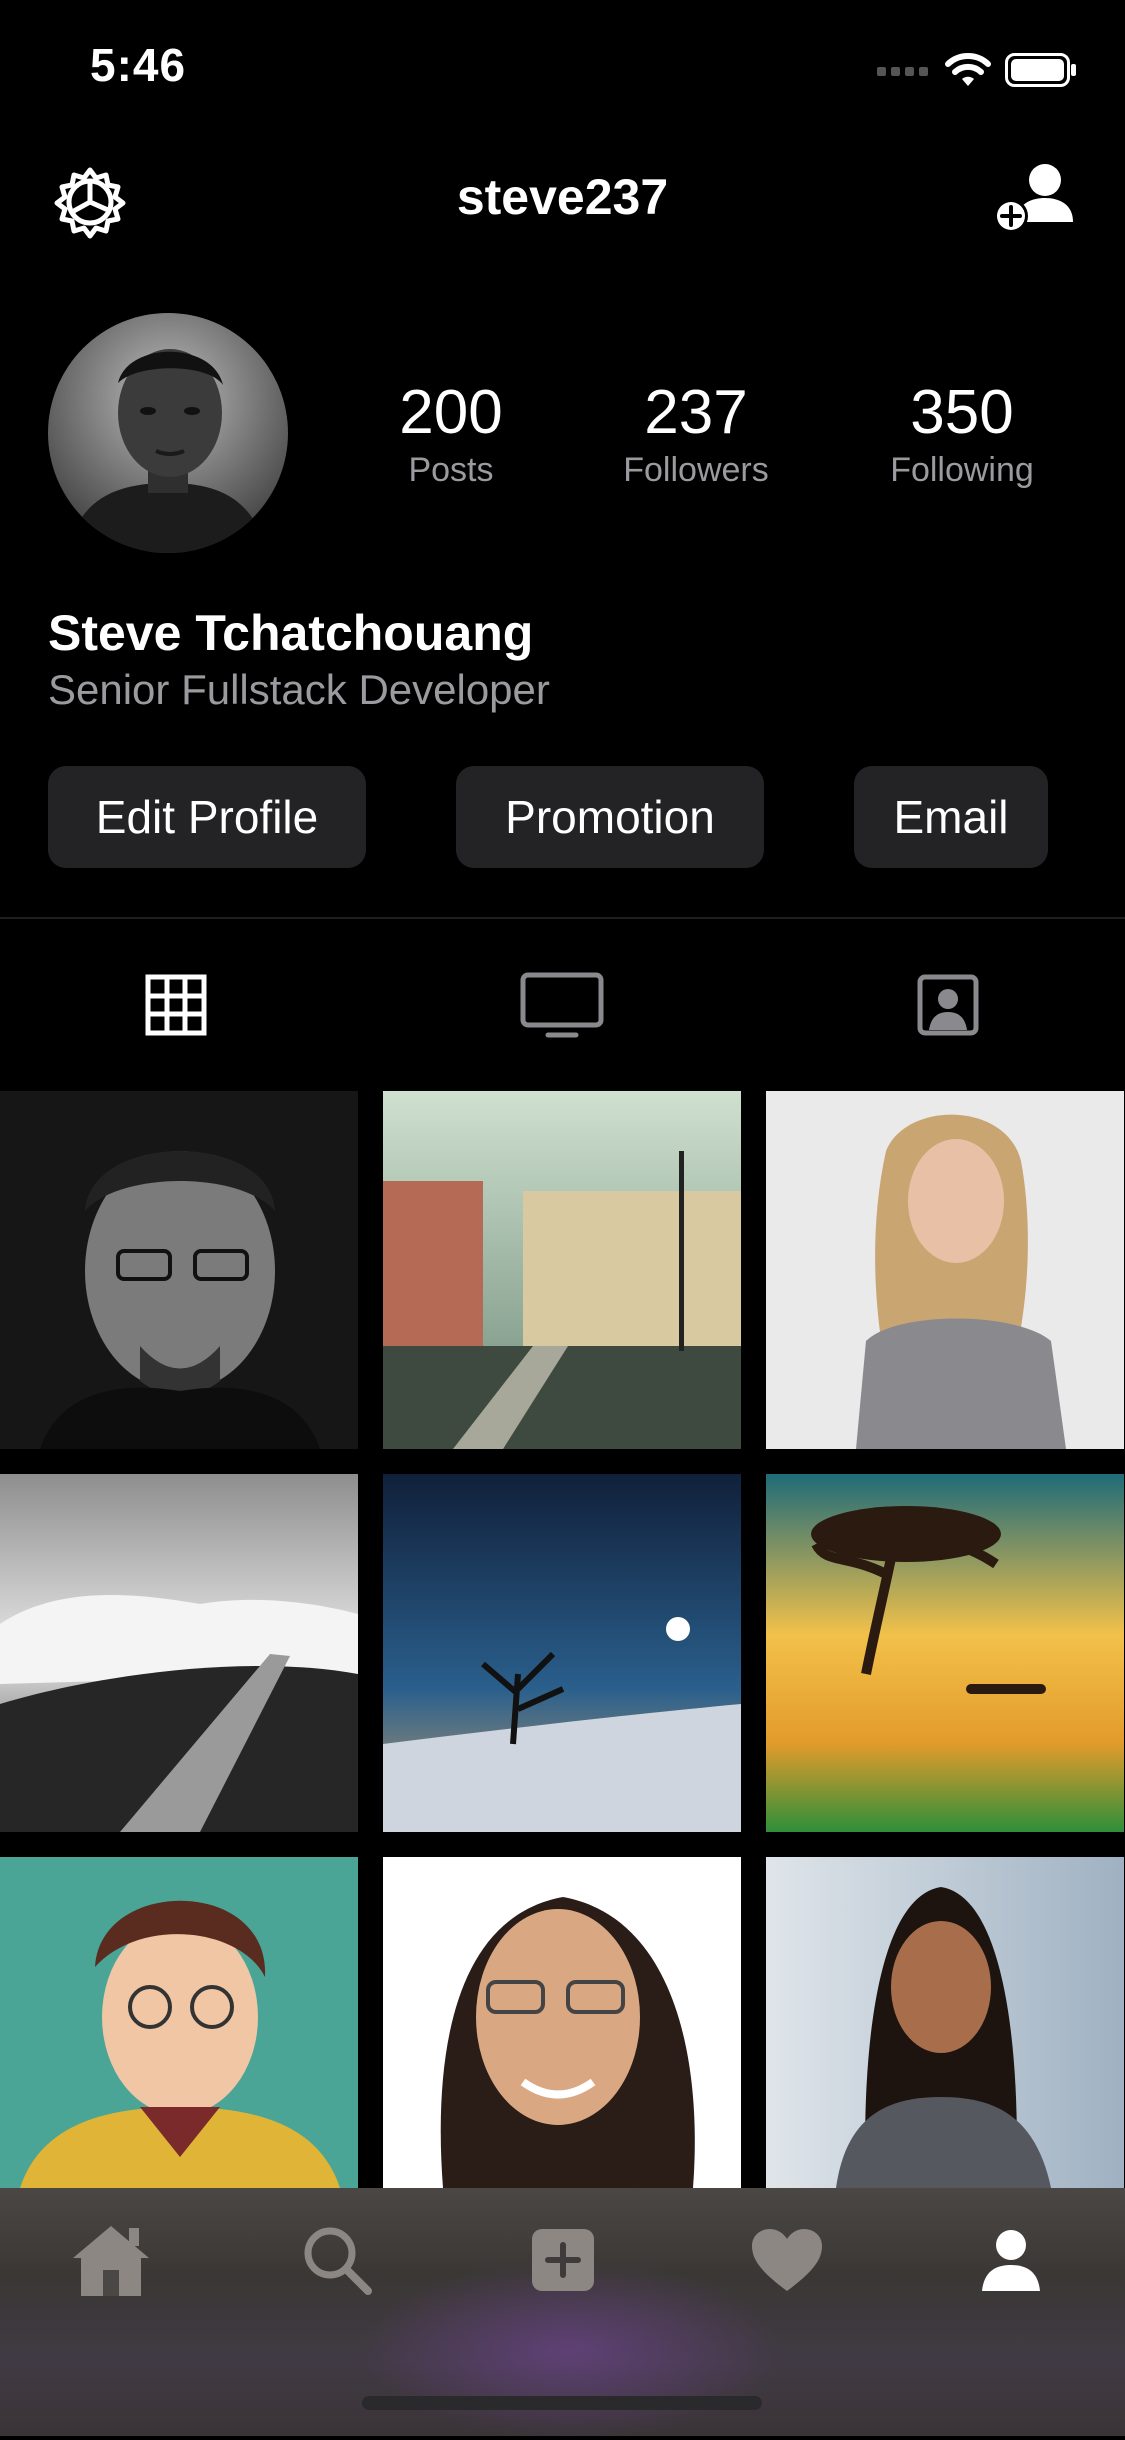 This screenshot has height=2440, width=1125. I want to click on tabbar-home, so click(111, 2260).